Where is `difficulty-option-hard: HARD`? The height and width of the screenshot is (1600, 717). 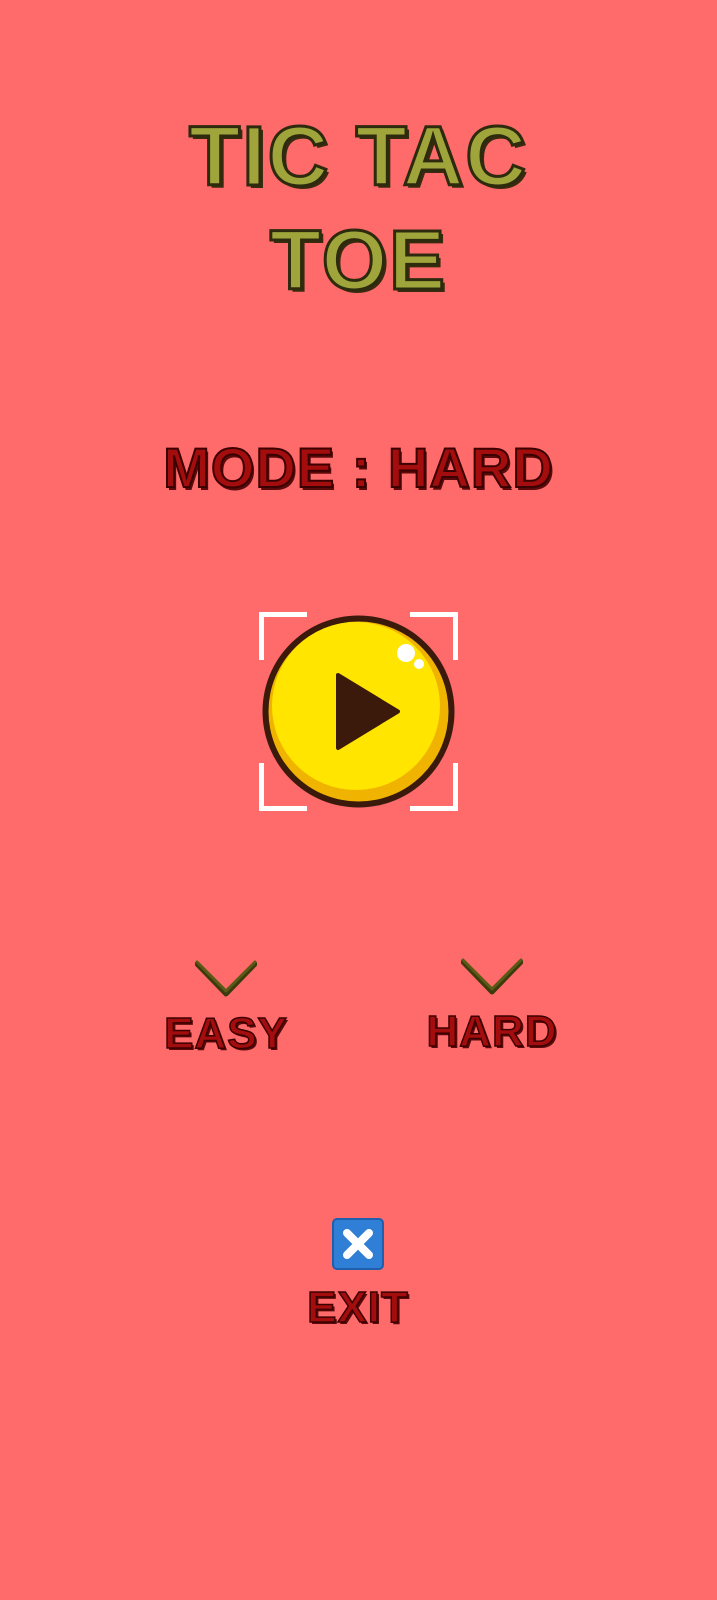 difficulty-option-hard: HARD is located at coordinates (492, 1009).